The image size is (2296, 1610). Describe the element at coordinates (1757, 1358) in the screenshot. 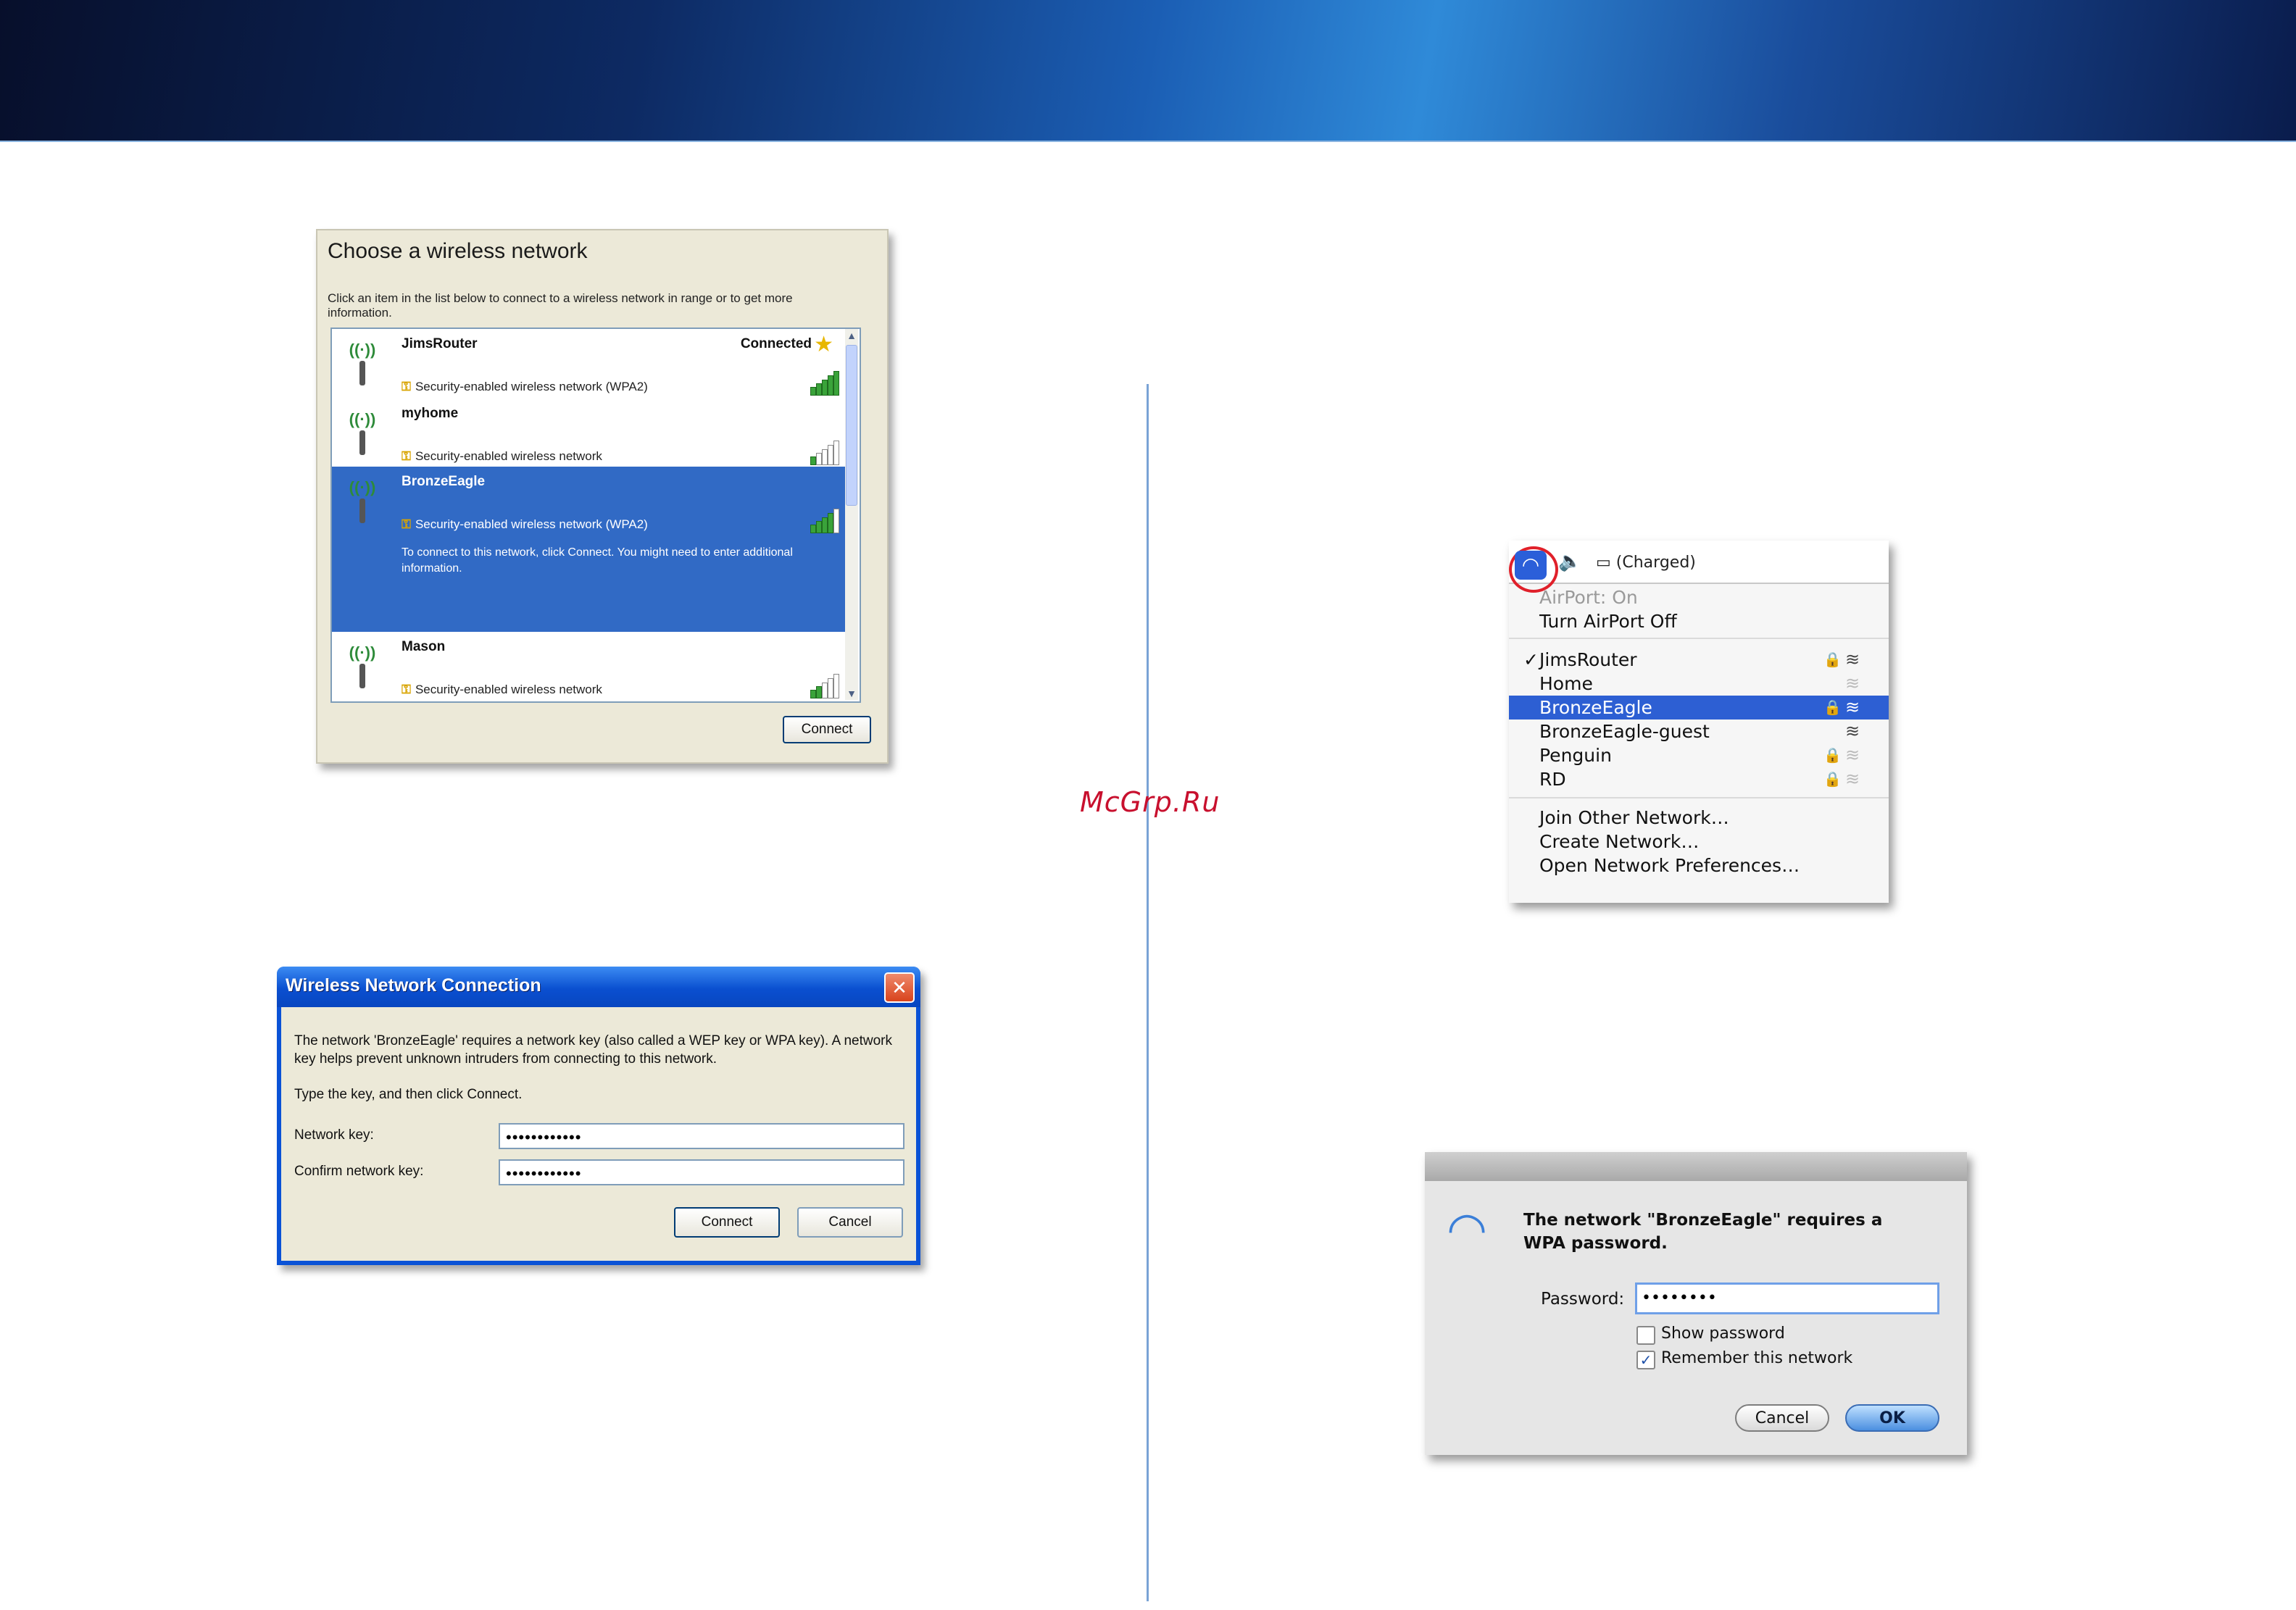

I see `remember-network-label: Remember this network` at that location.